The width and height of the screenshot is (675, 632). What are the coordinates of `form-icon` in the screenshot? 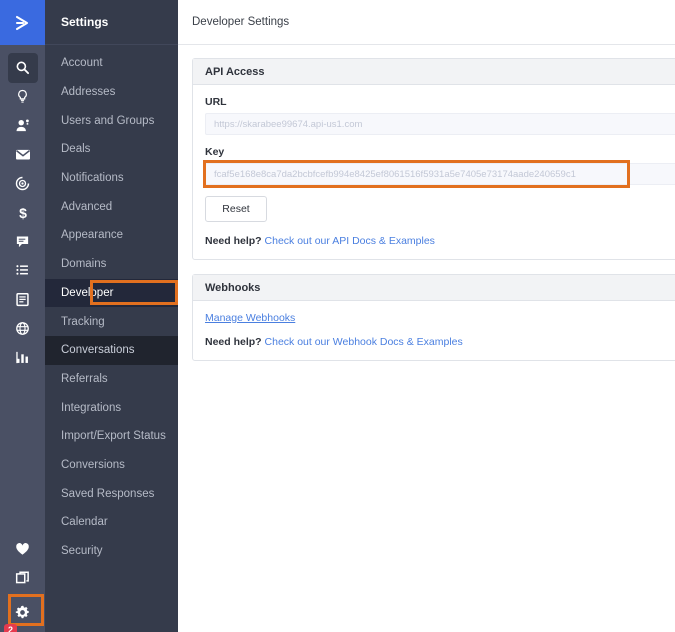 It's located at (22, 299).